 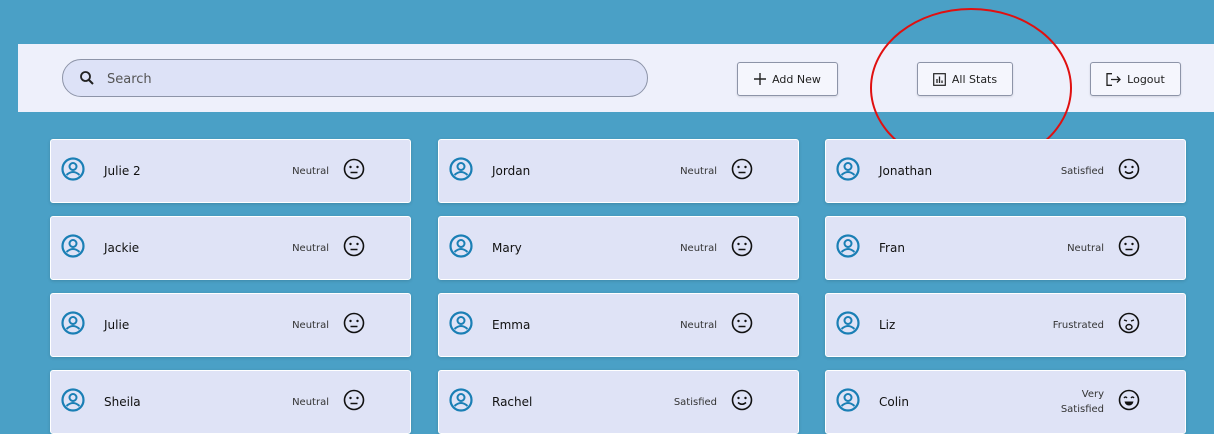 What do you see at coordinates (122, 402) in the screenshot?
I see `customer-name: Sheila` at bounding box center [122, 402].